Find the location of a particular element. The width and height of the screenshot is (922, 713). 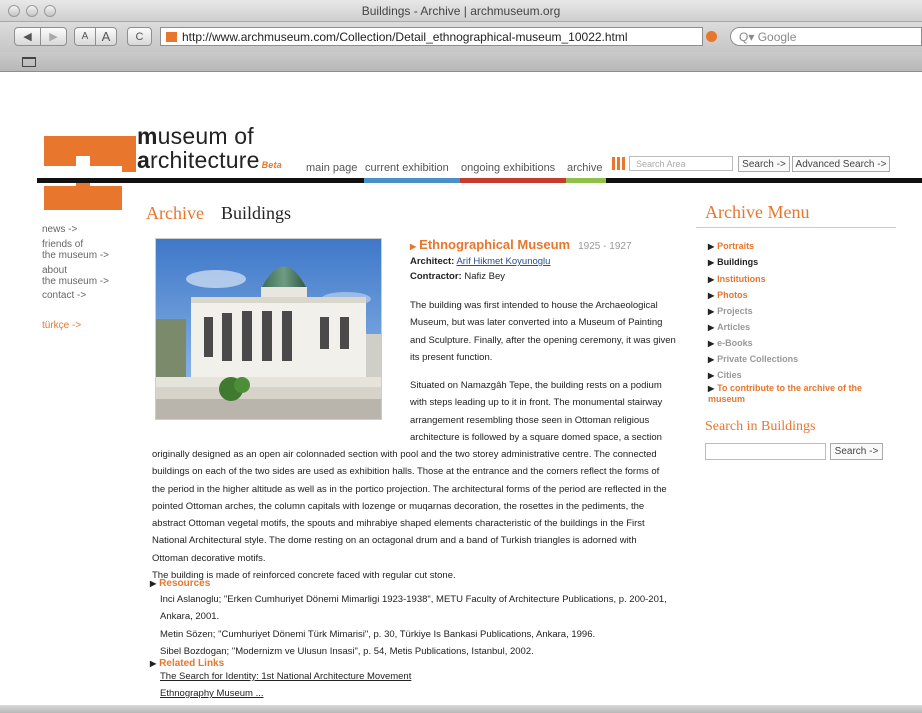

contractor-label: Contractor: is located at coordinates (436, 276).